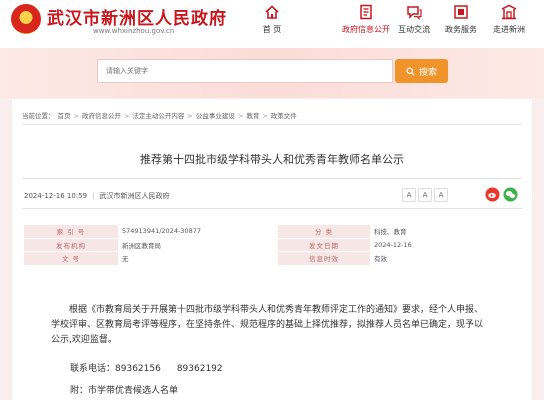  What do you see at coordinates (137, 16) in the screenshot?
I see `site-title: 武汉市新洲区人民政府` at bounding box center [137, 16].